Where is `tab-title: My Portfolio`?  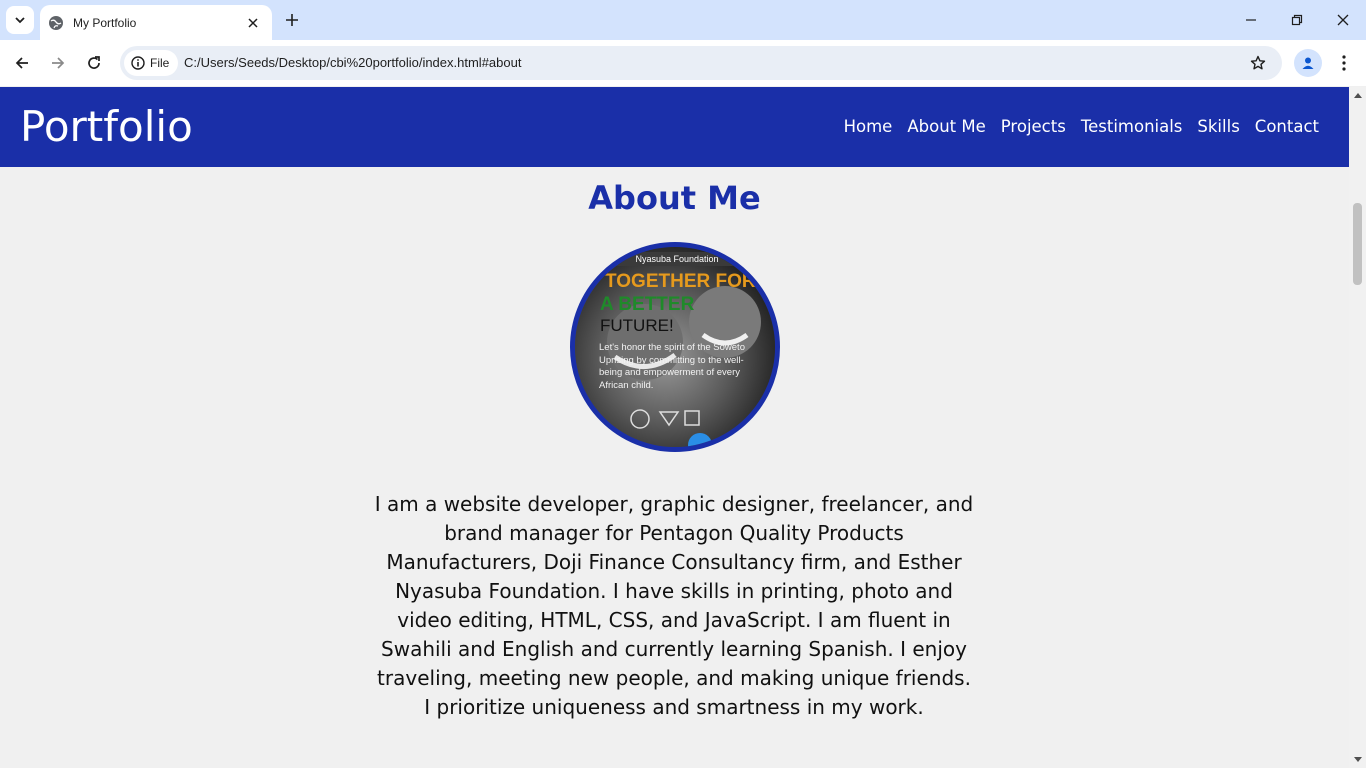 tab-title: My Portfolio is located at coordinates (105, 22).